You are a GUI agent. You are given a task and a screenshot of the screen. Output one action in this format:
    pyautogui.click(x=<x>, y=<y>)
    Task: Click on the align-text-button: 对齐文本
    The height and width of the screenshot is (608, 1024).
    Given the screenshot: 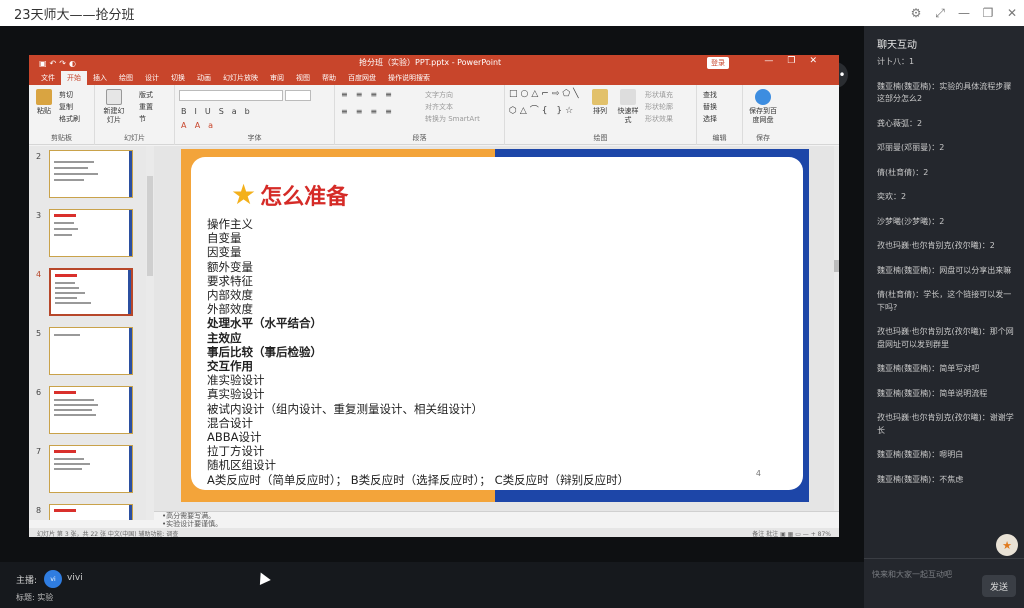 What is the action you would take?
    pyautogui.click(x=439, y=107)
    